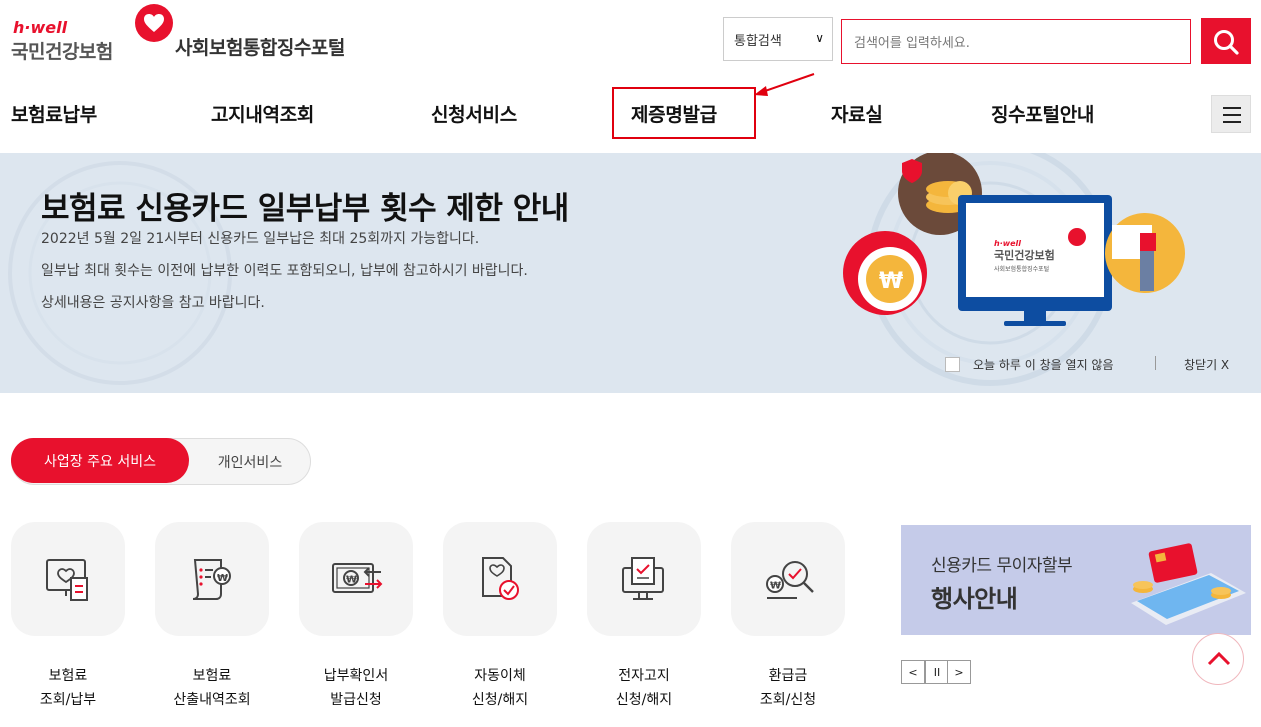 This screenshot has width=1261, height=727. Describe the element at coordinates (952, 364) in the screenshot. I see `dont-show-today-checkbox` at that location.